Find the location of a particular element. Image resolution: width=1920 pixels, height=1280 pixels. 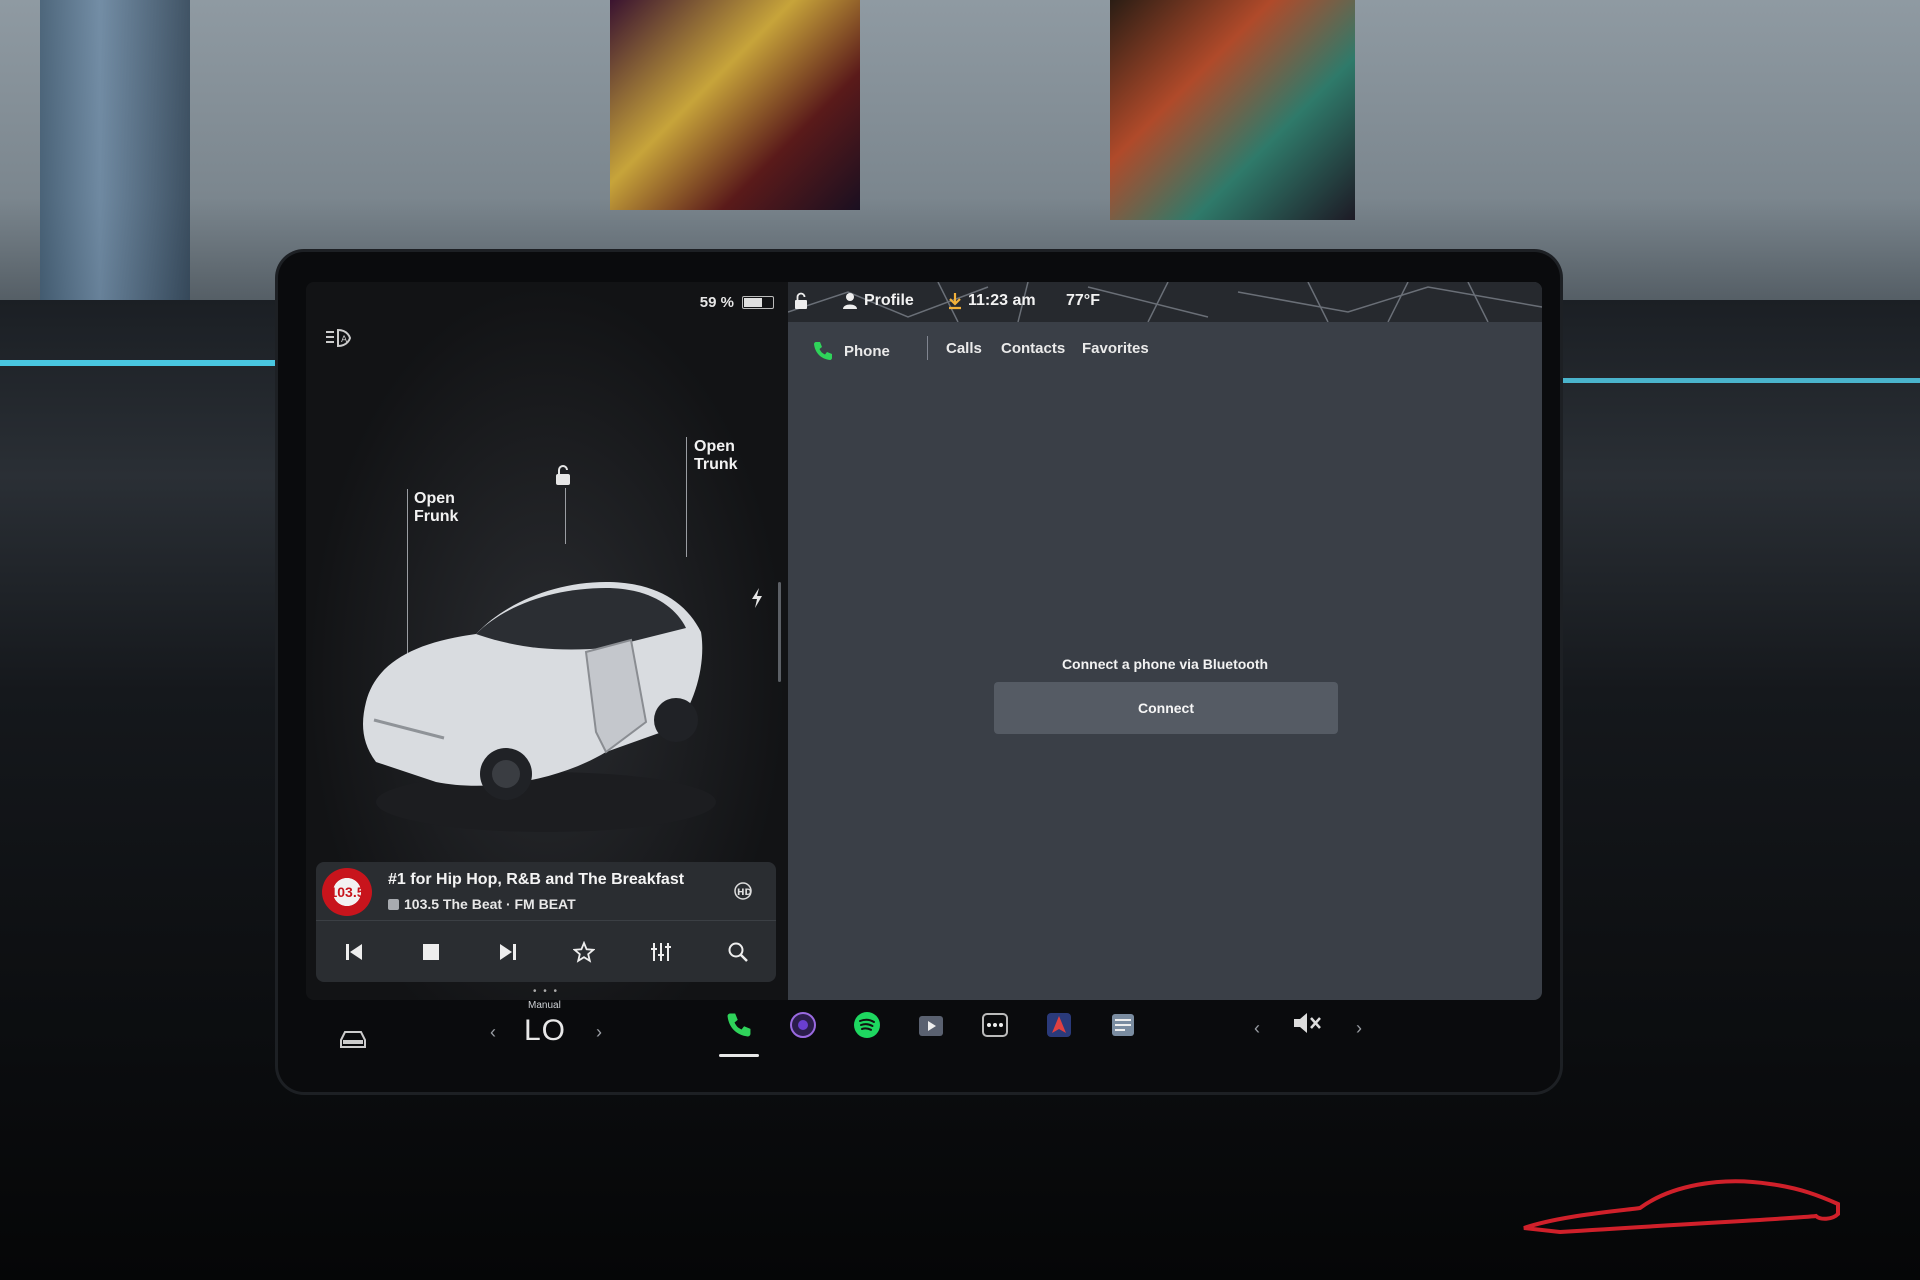

stop-button is located at coordinates (431, 952).